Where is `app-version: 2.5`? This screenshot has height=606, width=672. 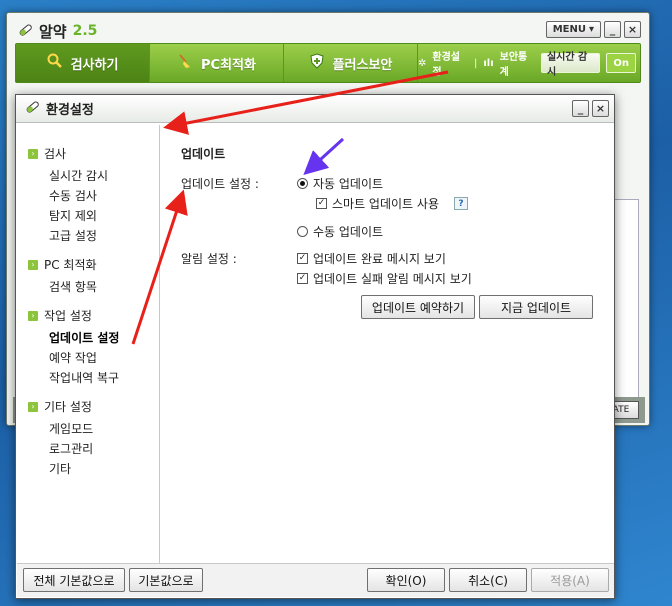
app-version: 2.5 is located at coordinates (85, 31).